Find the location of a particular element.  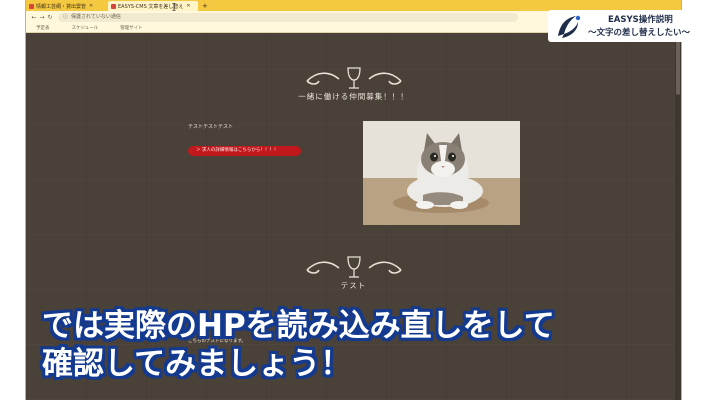

bookmark-item: 予定表 is located at coordinates (43, 28).